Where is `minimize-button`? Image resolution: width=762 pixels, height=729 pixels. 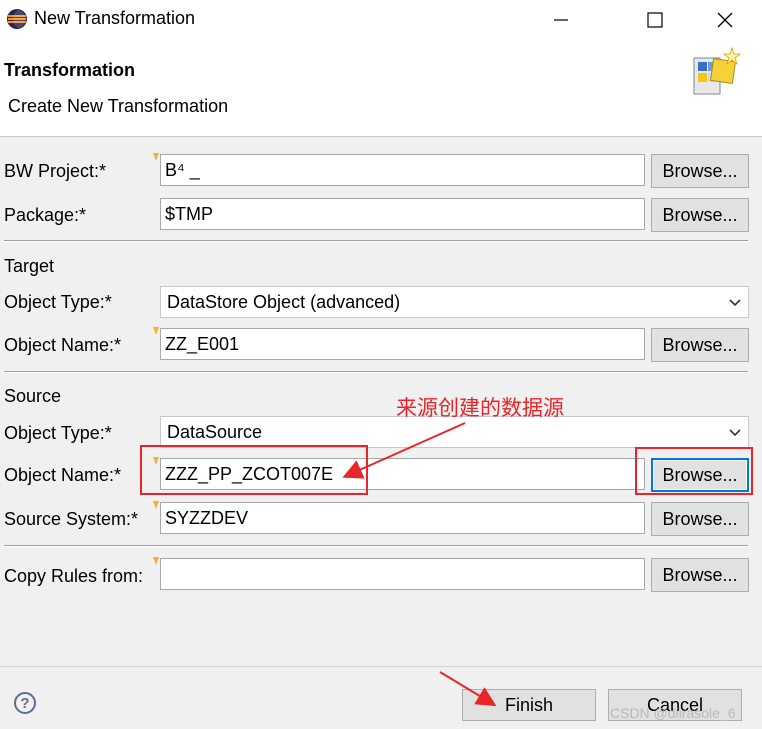 minimize-button is located at coordinates (561, 20).